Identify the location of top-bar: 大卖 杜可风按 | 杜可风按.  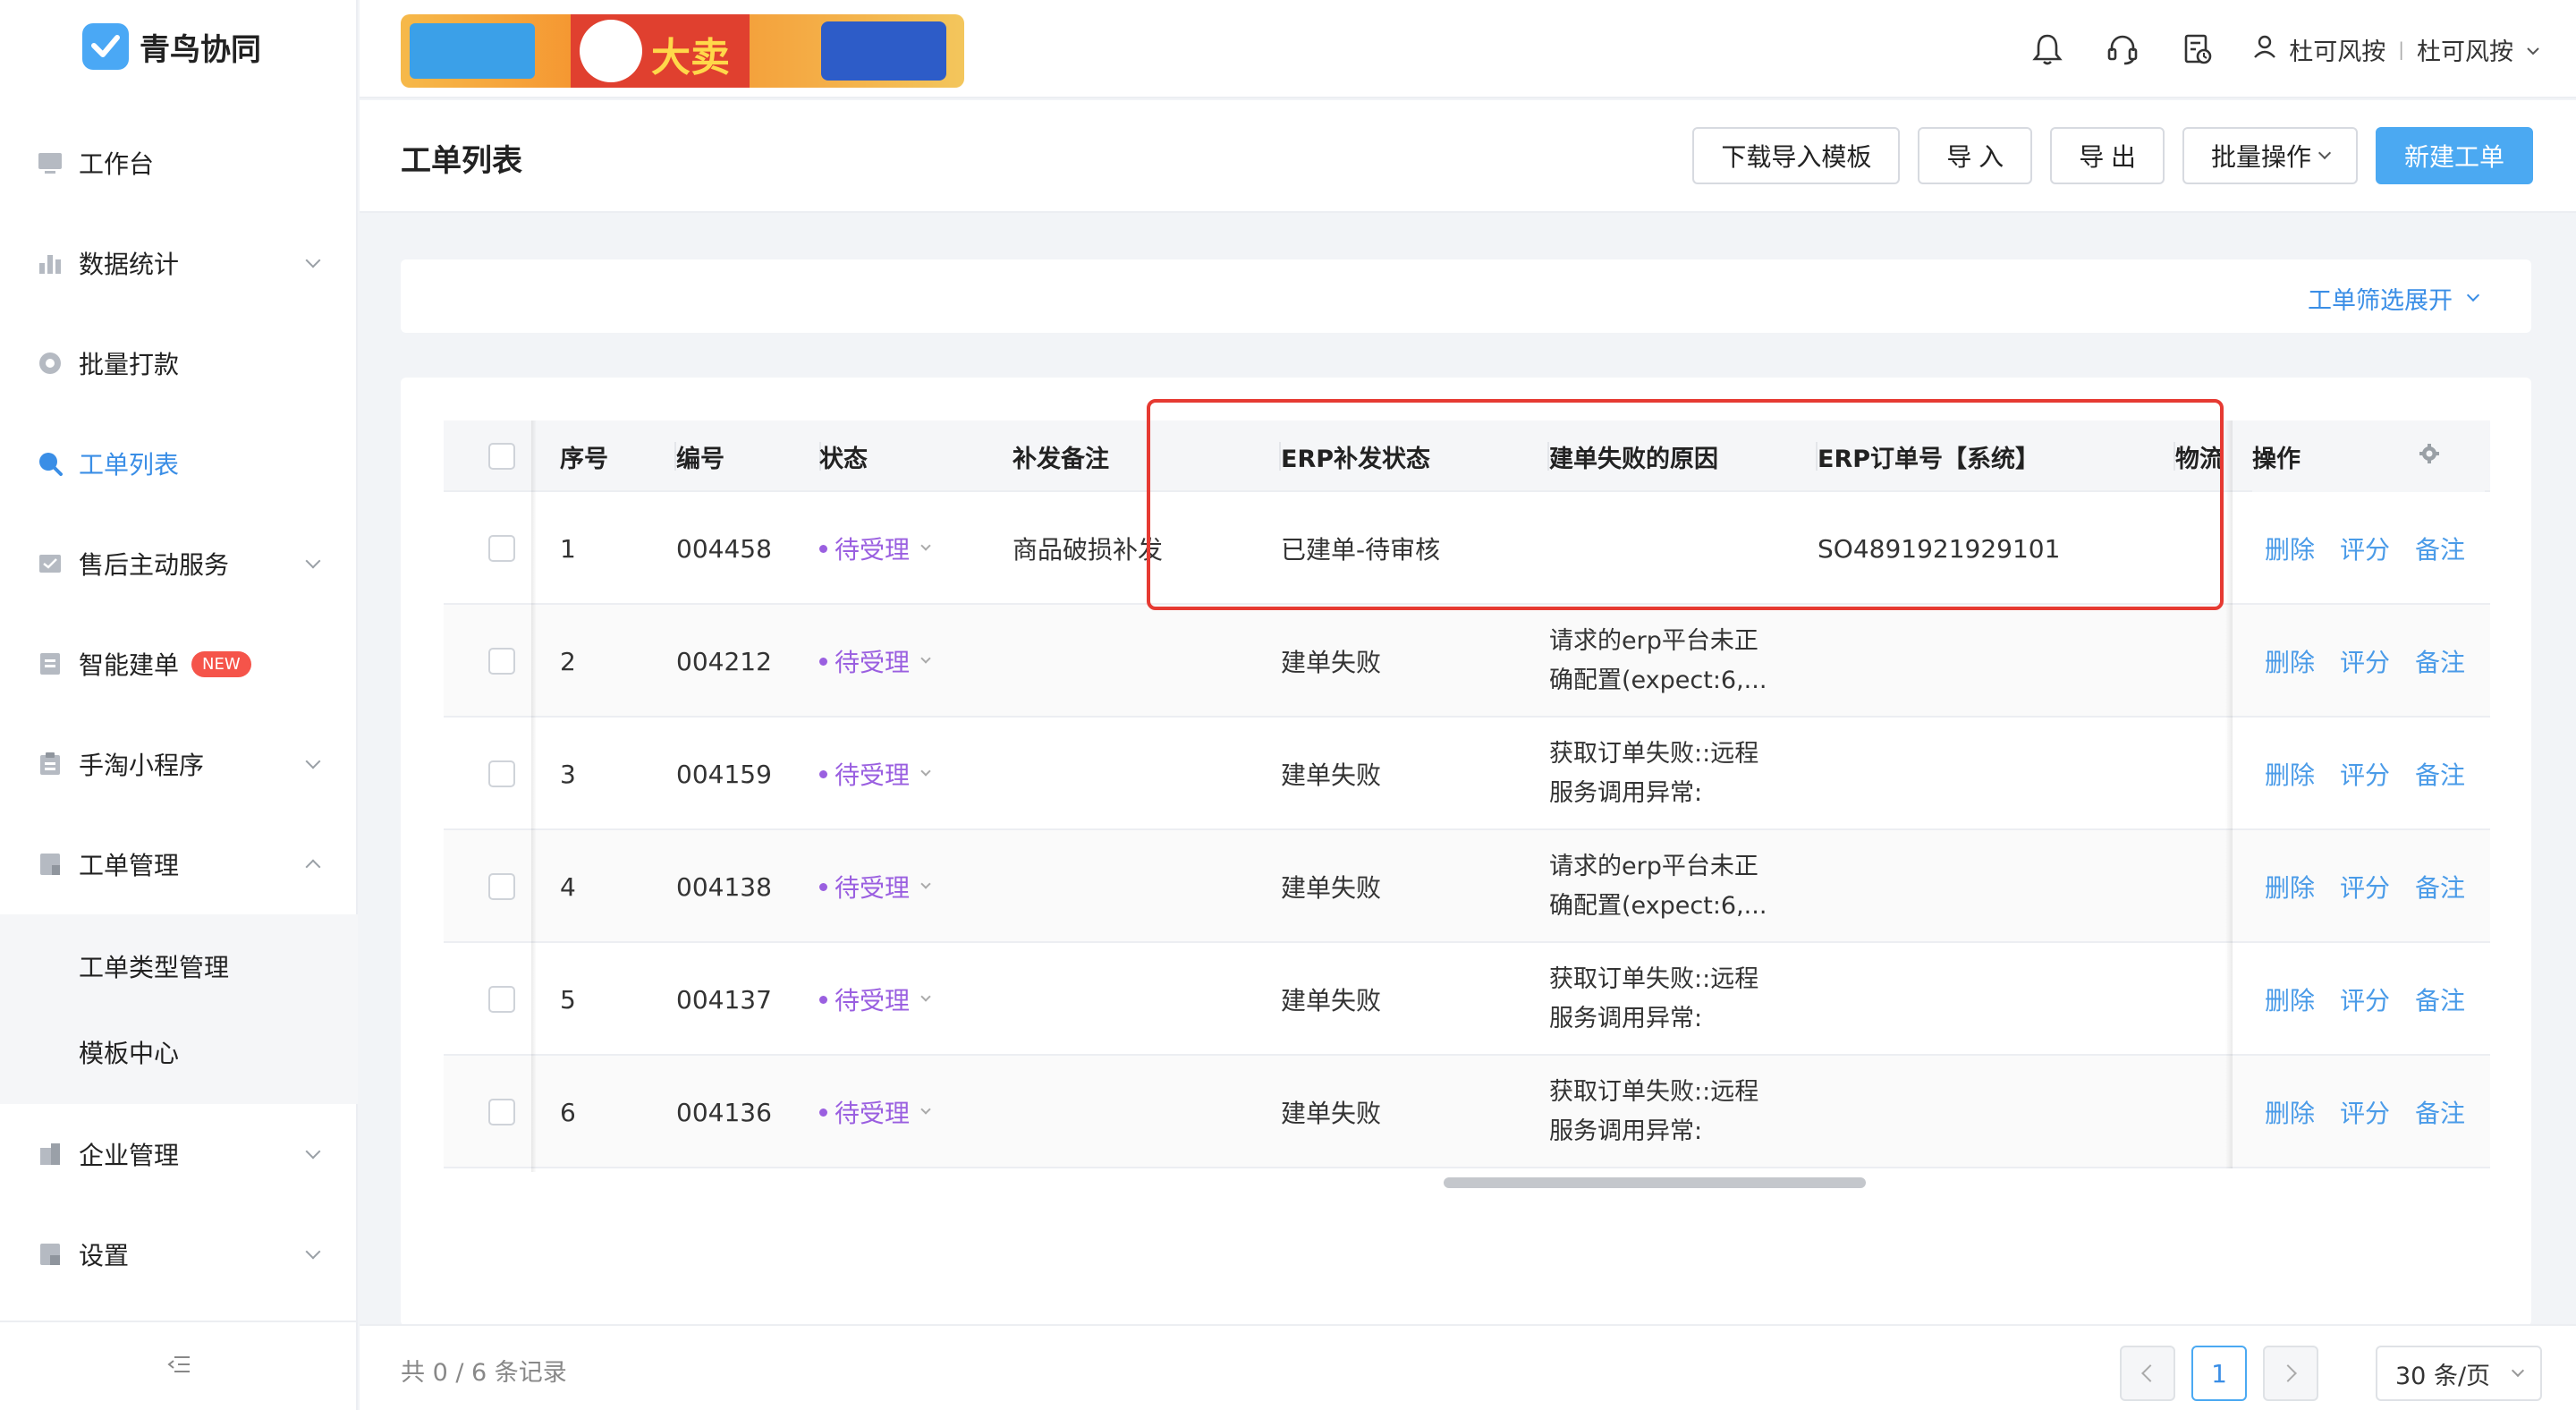
(1468, 49).